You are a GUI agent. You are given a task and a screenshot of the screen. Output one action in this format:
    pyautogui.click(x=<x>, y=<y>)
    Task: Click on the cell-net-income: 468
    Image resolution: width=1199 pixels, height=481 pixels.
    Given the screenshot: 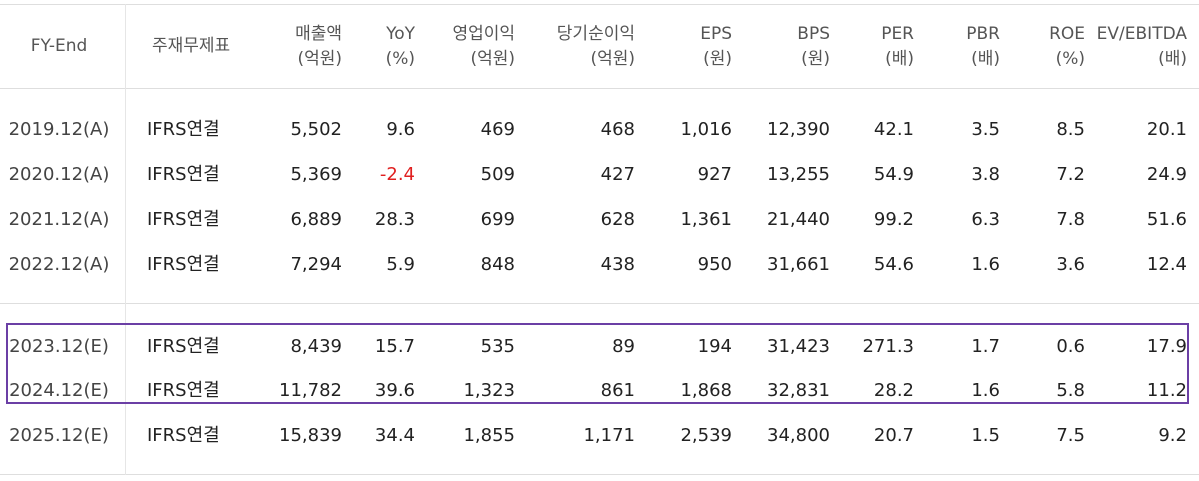 What is the action you would take?
    pyautogui.click(x=617, y=129)
    